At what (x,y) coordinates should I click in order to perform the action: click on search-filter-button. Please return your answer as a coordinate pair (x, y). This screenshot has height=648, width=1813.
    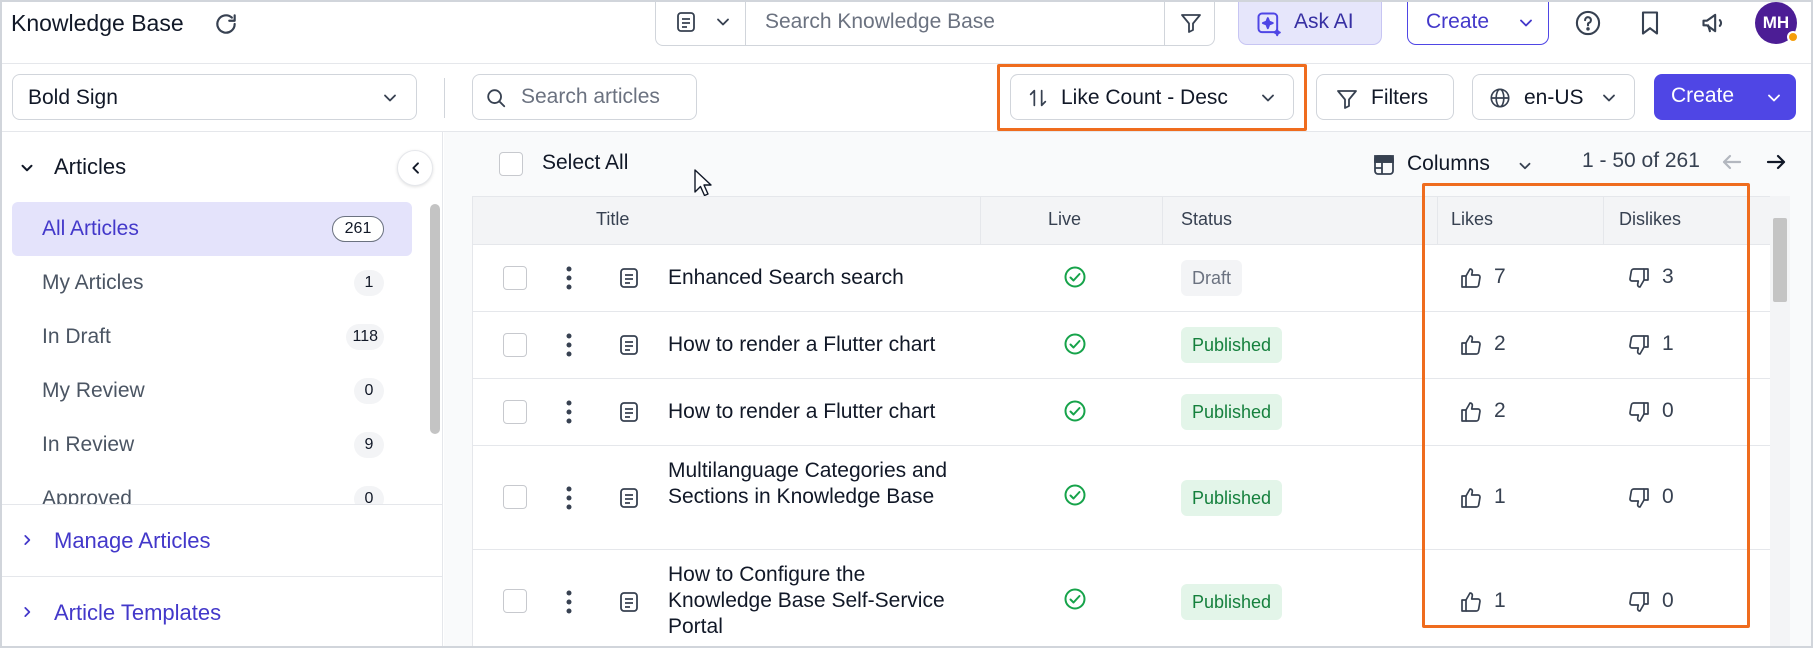
    Looking at the image, I should click on (1190, 22).